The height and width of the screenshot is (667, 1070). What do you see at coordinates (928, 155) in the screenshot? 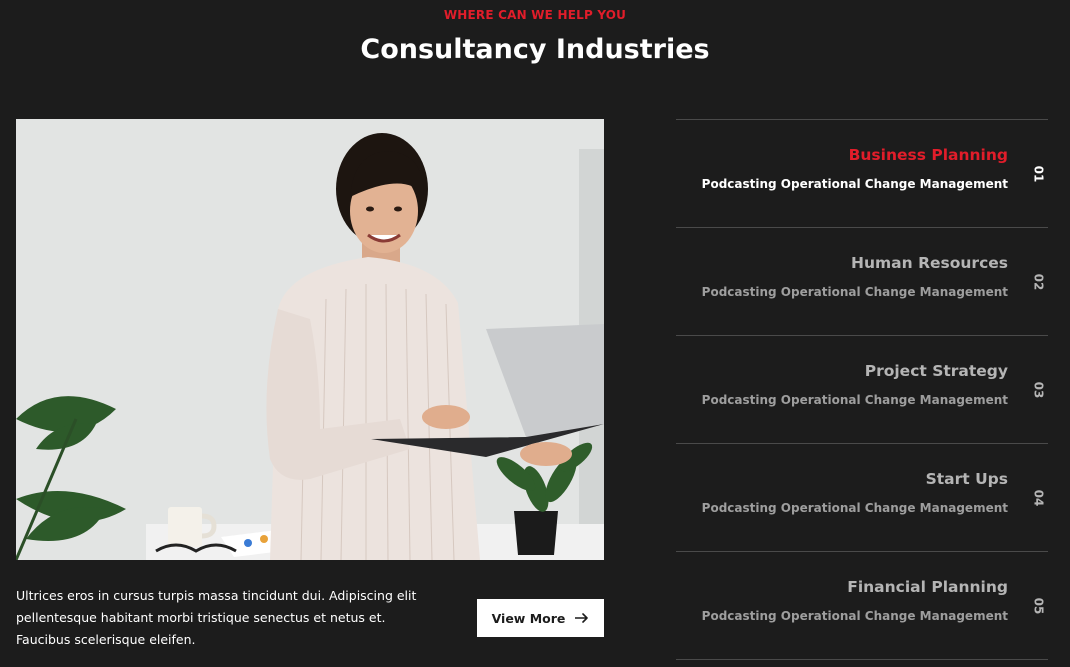
I see `industry-title: Business Planning` at bounding box center [928, 155].